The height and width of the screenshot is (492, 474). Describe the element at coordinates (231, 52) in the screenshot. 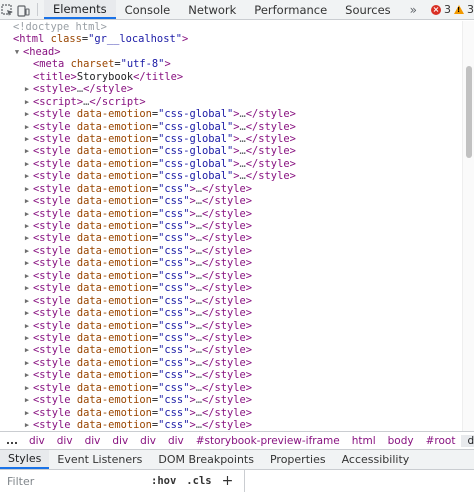

I see `dom-tree-row: ▼ <head>` at that location.